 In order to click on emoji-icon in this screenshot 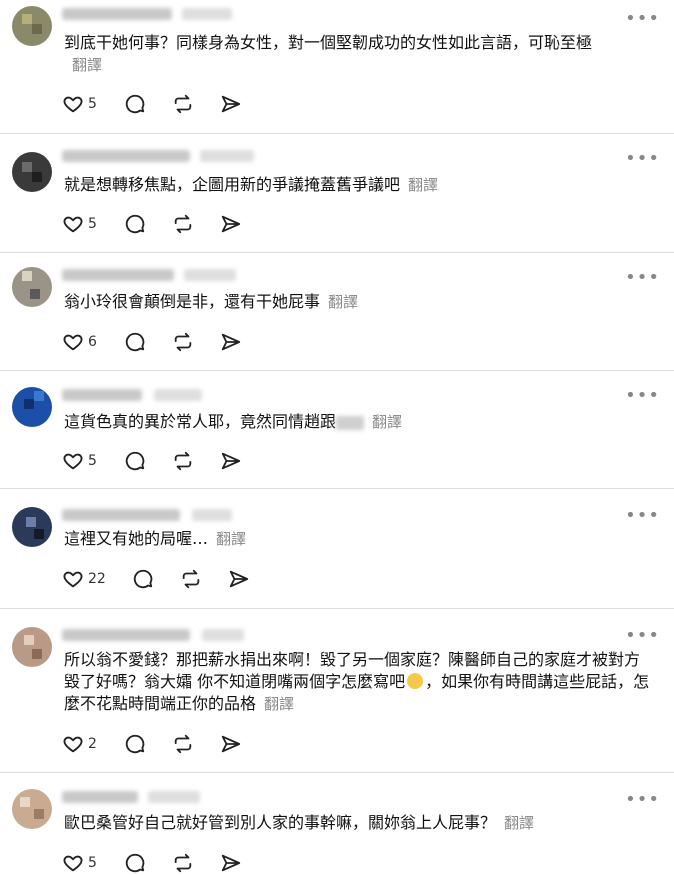, I will do `click(415, 681)`.